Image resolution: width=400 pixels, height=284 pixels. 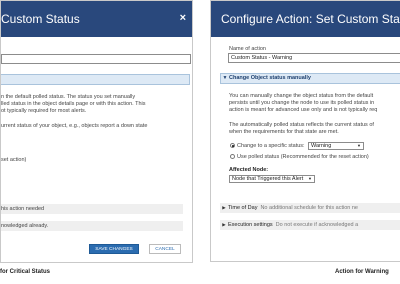 I want to click on affected-node-select: Node that Triggered this Alert ▼, so click(x=272, y=179).